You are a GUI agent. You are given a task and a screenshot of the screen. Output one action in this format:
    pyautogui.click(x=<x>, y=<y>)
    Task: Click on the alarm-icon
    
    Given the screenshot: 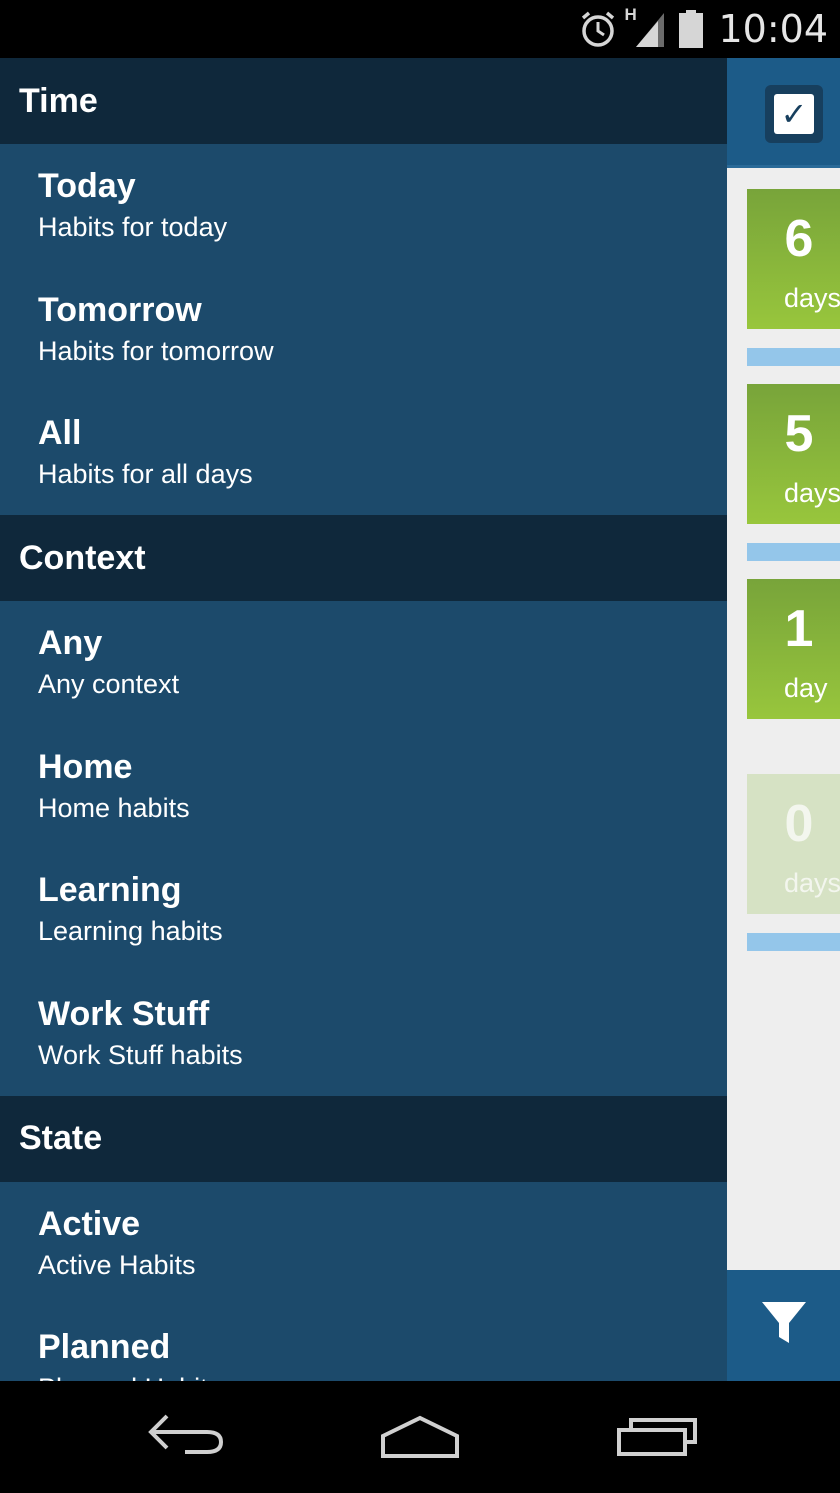 What is the action you would take?
    pyautogui.click(x=598, y=29)
    